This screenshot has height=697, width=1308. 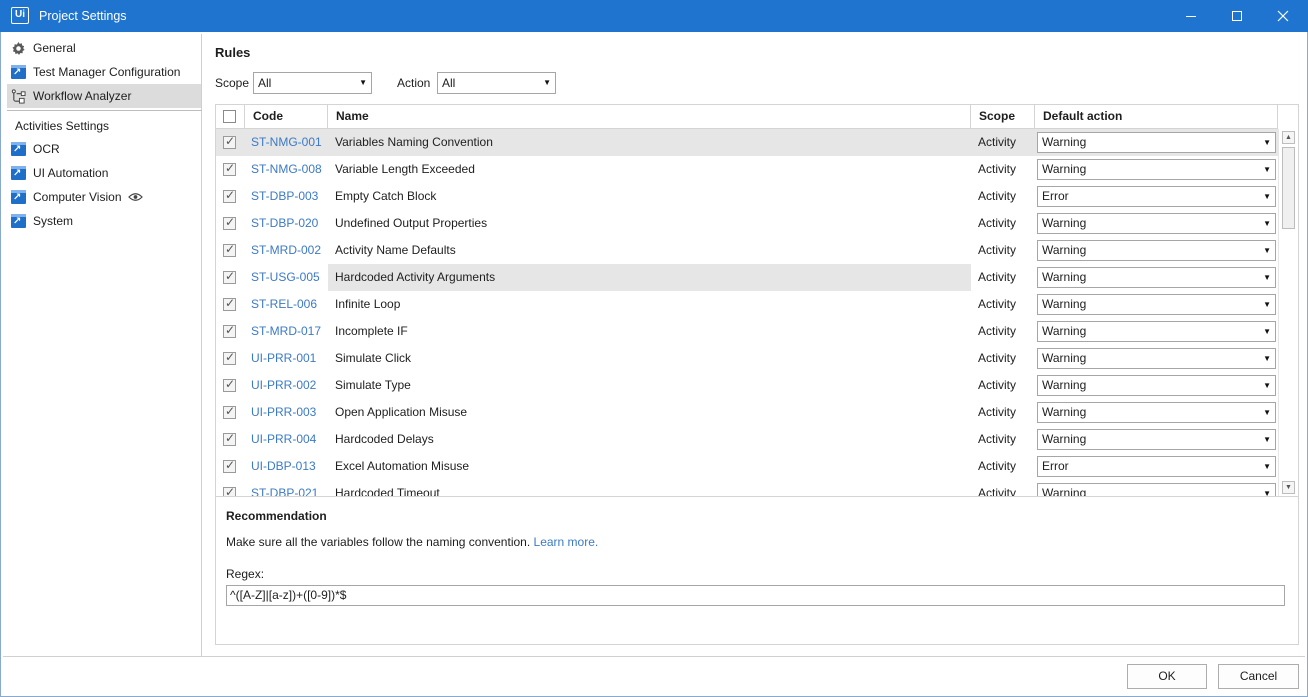 What do you see at coordinates (286, 331) in the screenshot?
I see `rule-code: ST-MRD-017` at bounding box center [286, 331].